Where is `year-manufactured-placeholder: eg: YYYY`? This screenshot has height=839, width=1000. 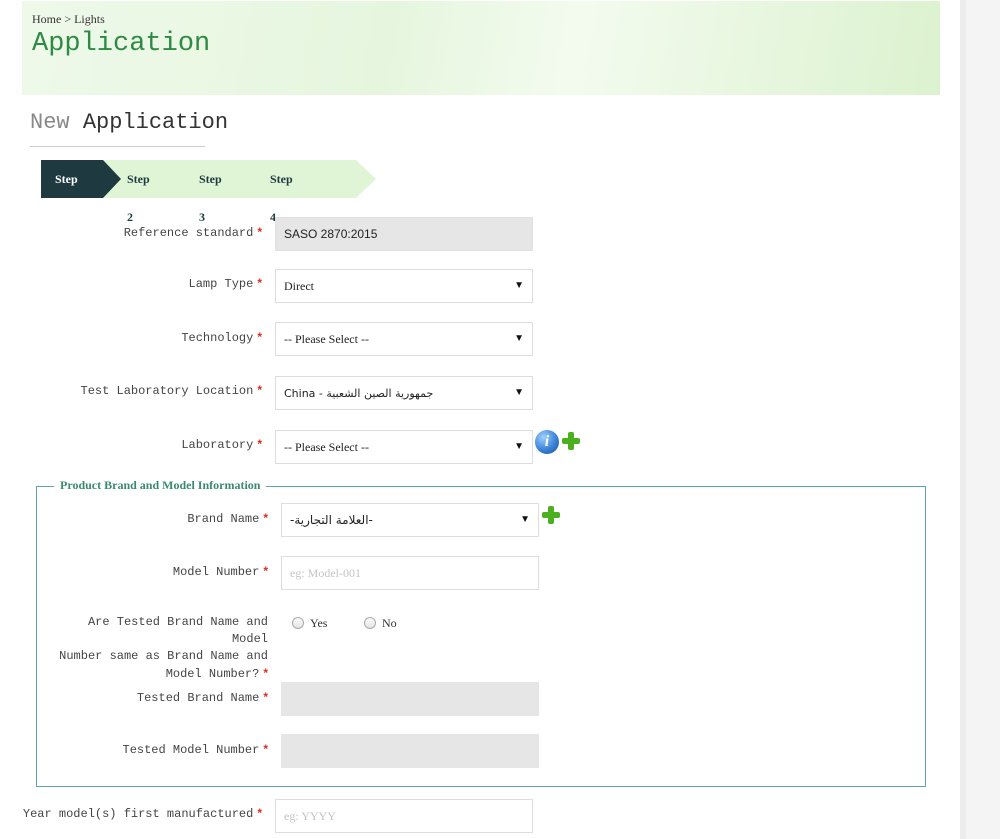
year-manufactured-placeholder: eg: YYYY is located at coordinates (310, 816).